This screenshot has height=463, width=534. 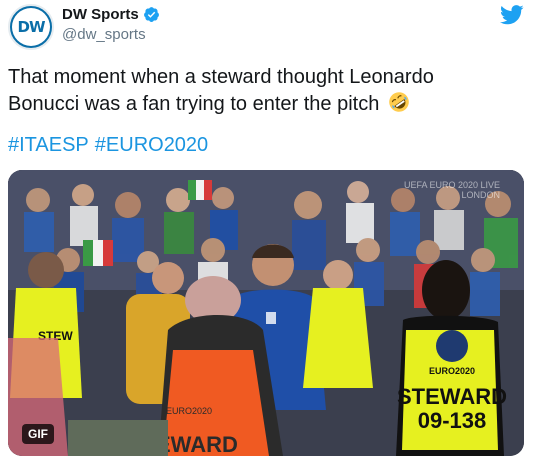 What do you see at coordinates (151, 145) in the screenshot?
I see `hashtag-euro2020: #EURO2020` at bounding box center [151, 145].